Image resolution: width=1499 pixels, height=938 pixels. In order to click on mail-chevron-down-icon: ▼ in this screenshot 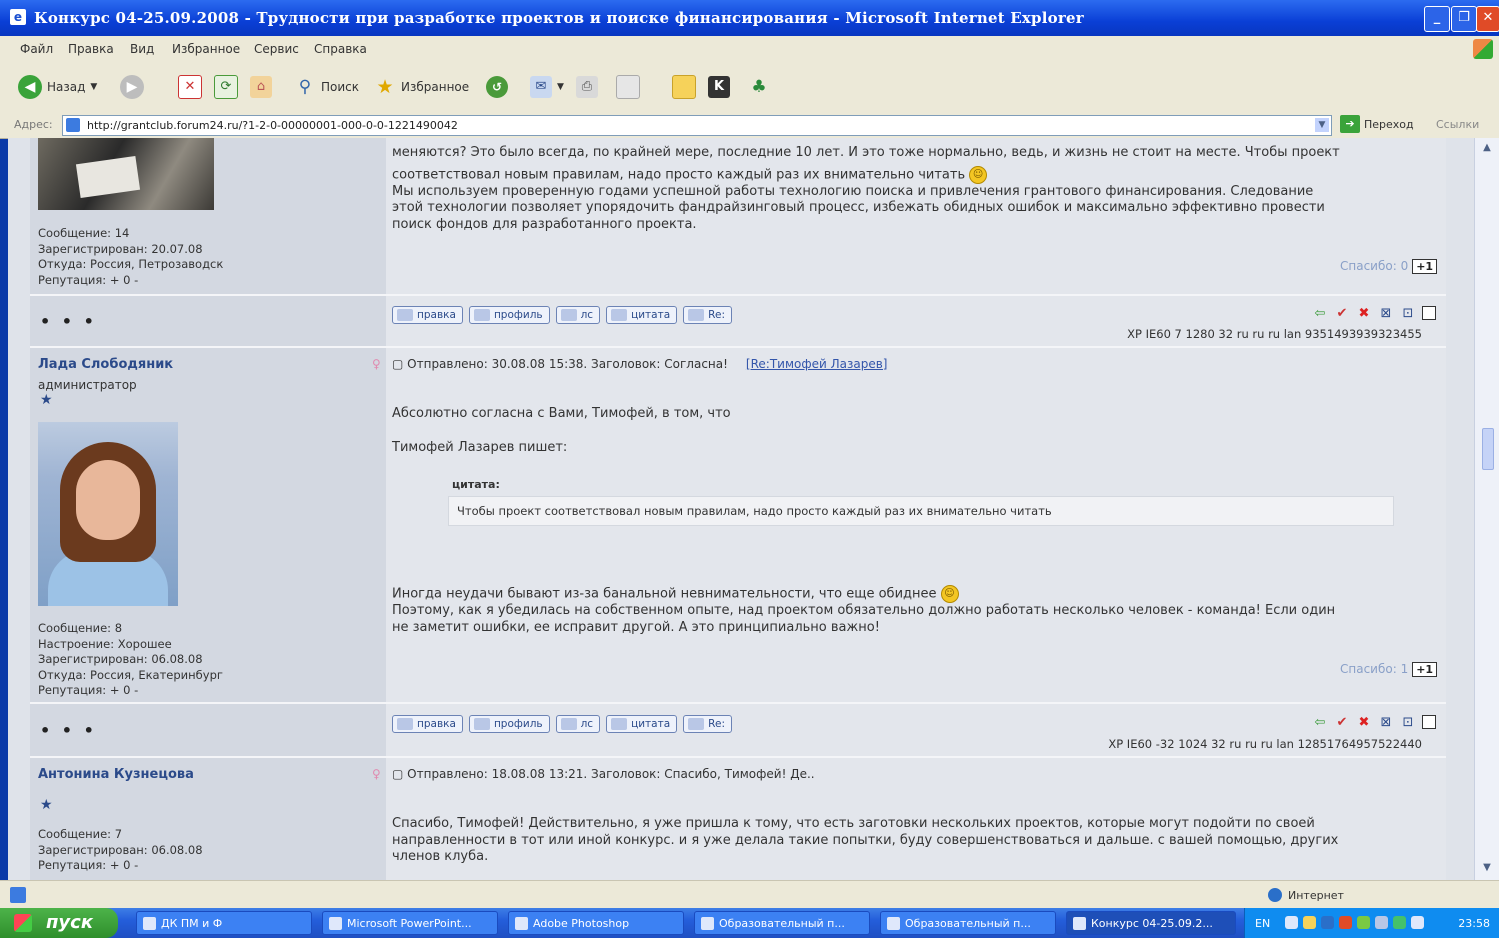, I will do `click(560, 87)`.